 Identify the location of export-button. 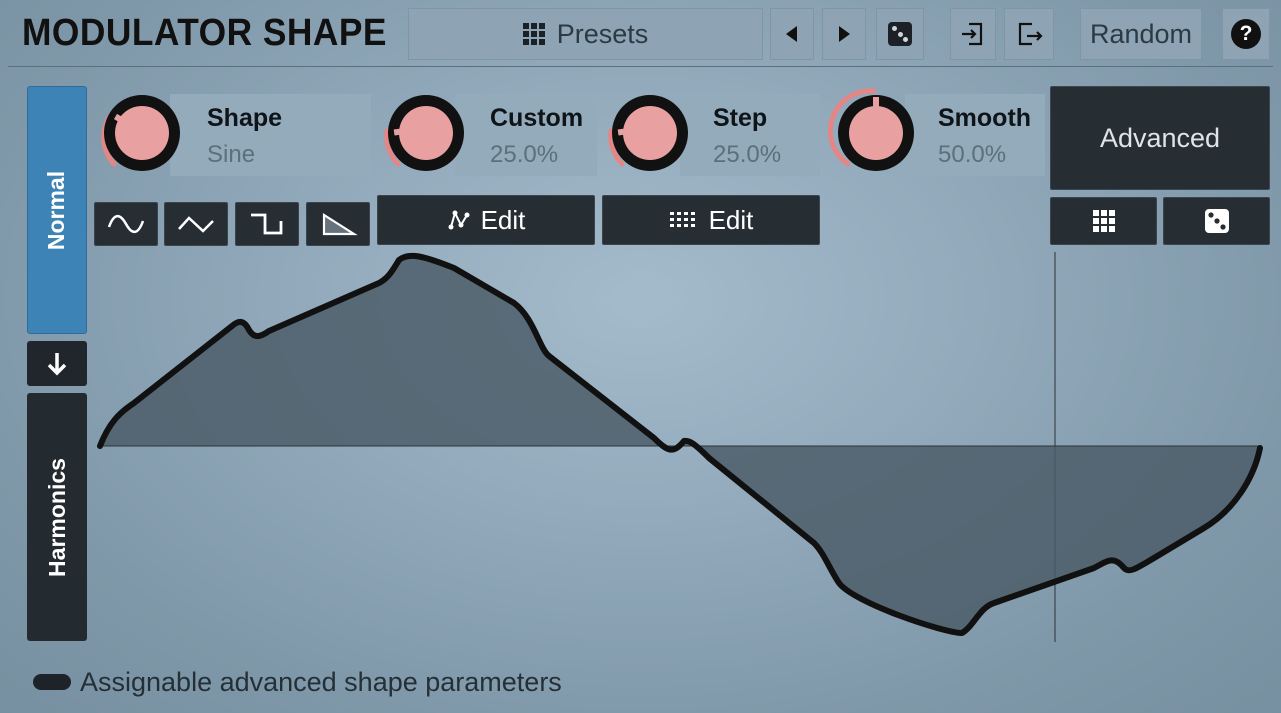
(1029, 34).